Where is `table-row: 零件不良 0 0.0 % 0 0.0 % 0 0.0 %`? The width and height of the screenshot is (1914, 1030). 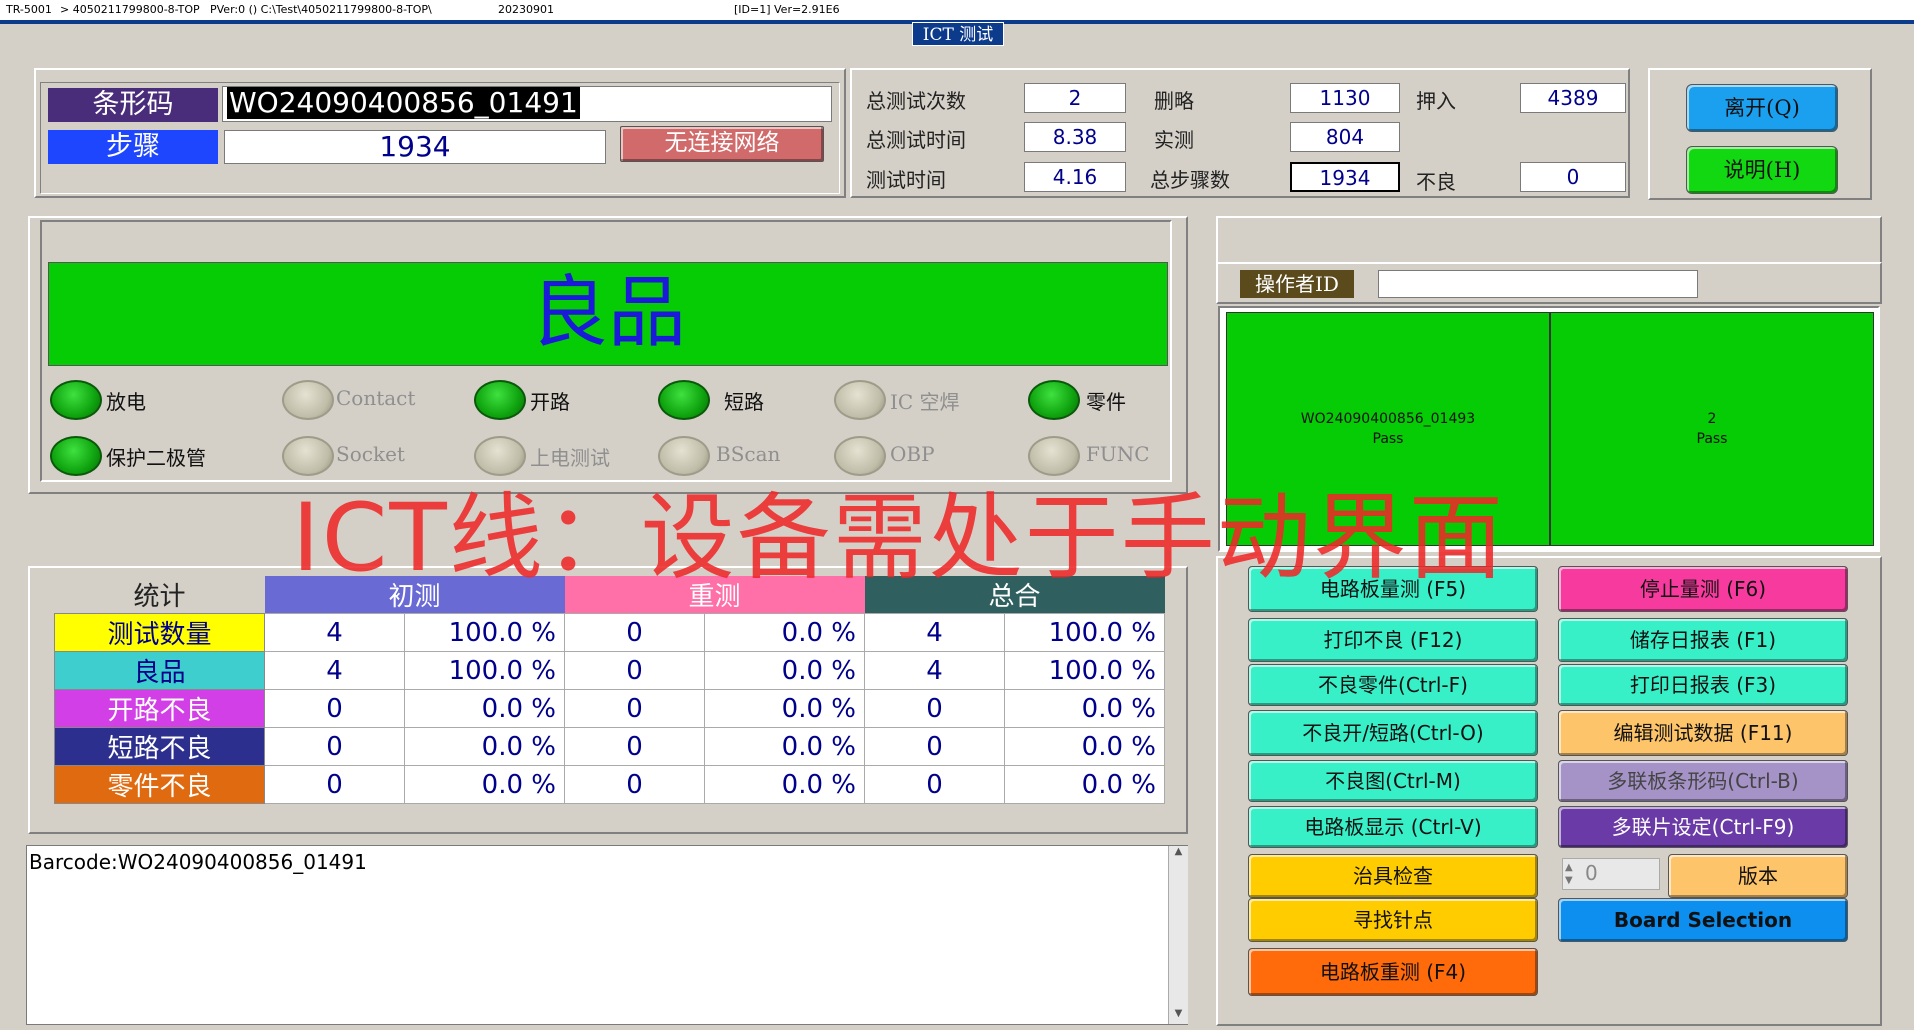 table-row: 零件不良 0 0.0 % 0 0.0 % 0 0.0 % is located at coordinates (609, 784).